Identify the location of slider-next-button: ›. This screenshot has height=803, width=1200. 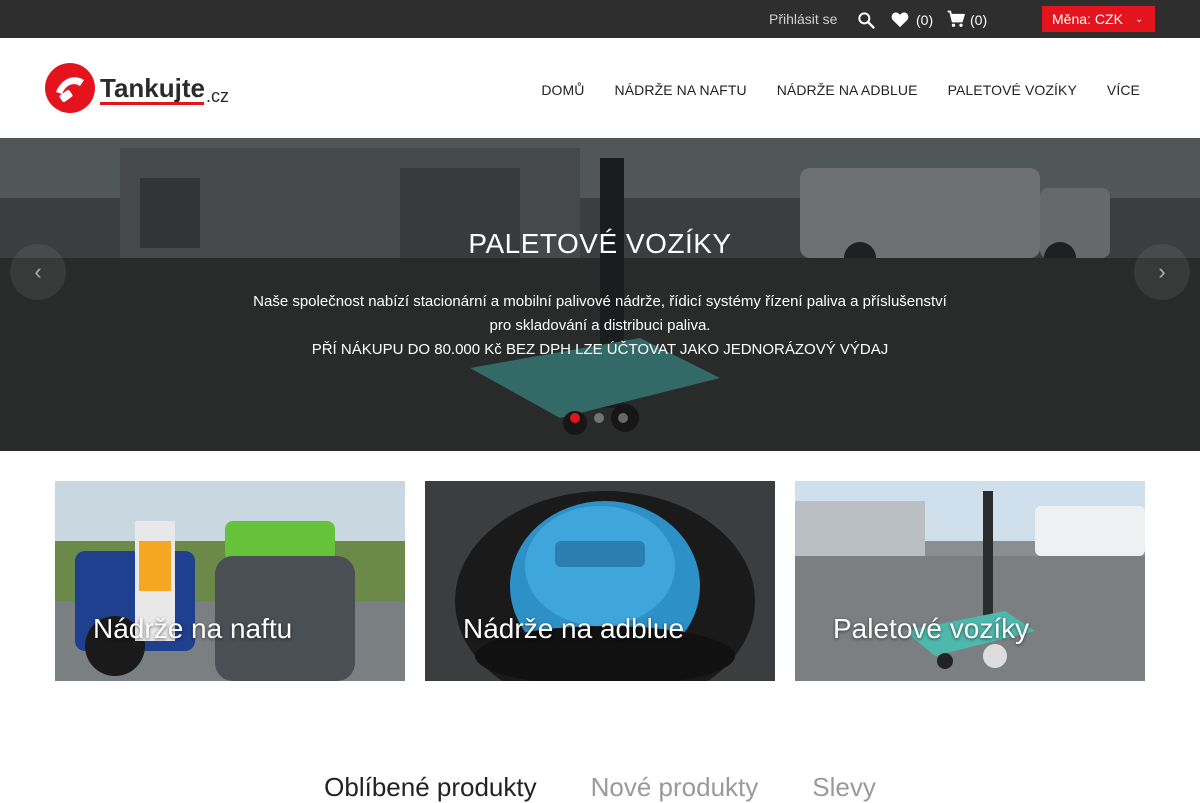
(1162, 272).